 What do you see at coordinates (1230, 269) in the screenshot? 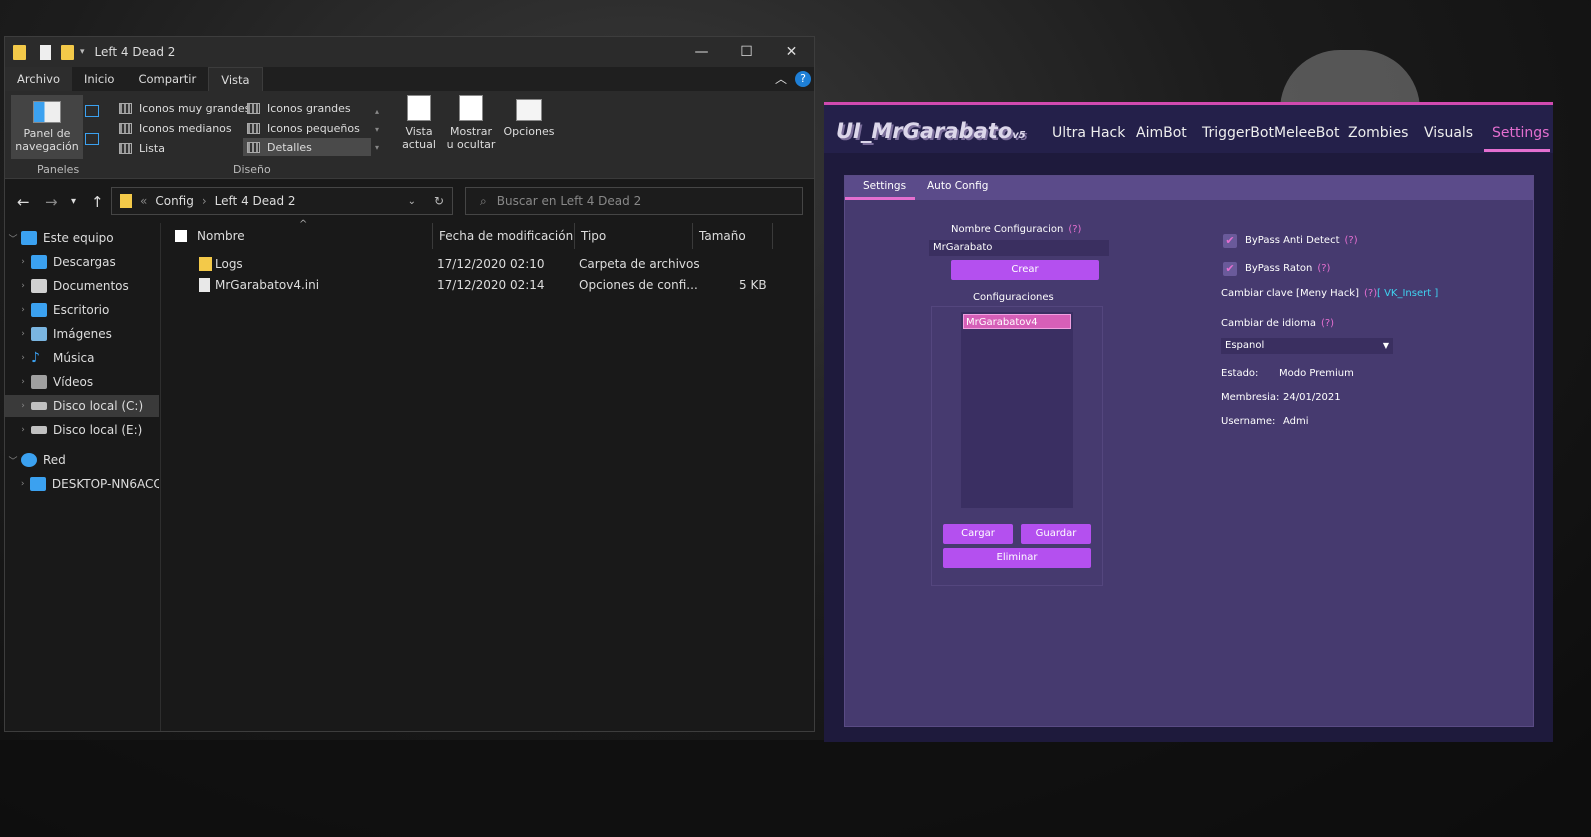
I see `bypass-mouse-checkbox: ✔` at bounding box center [1230, 269].